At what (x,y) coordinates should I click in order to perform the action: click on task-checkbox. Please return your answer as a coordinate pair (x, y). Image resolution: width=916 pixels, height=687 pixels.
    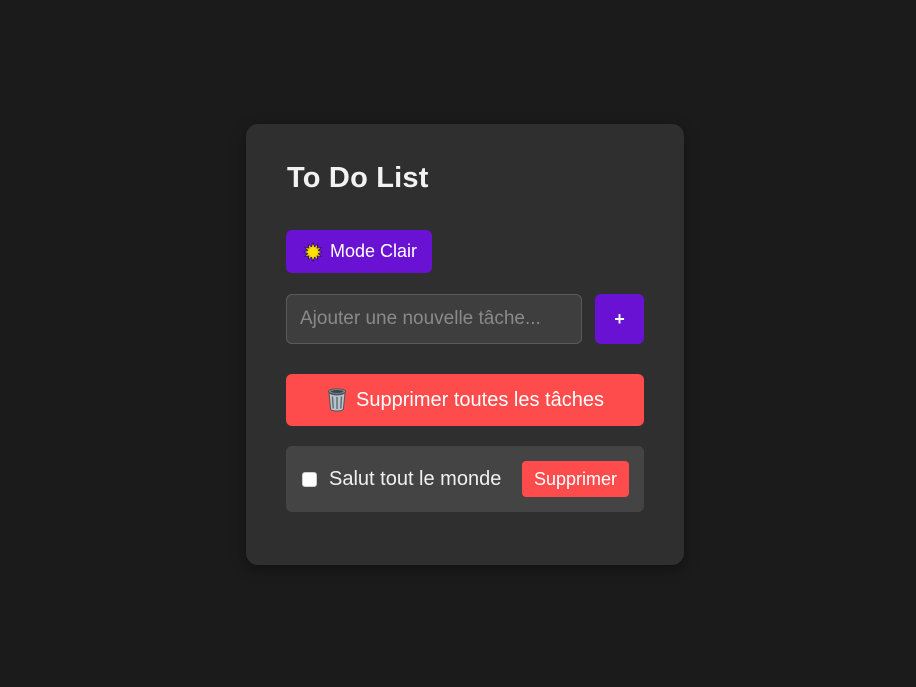
    Looking at the image, I should click on (309, 479).